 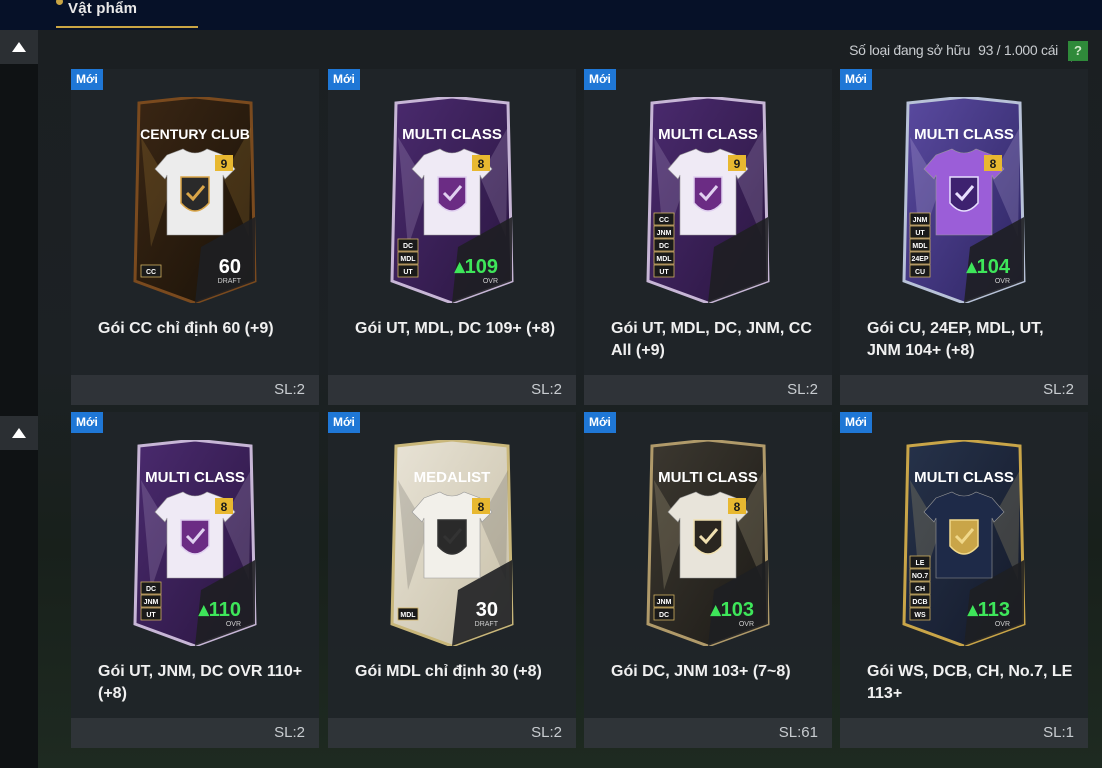 What do you see at coordinates (59, 2) in the screenshot?
I see `tab-indicator-dot` at bounding box center [59, 2].